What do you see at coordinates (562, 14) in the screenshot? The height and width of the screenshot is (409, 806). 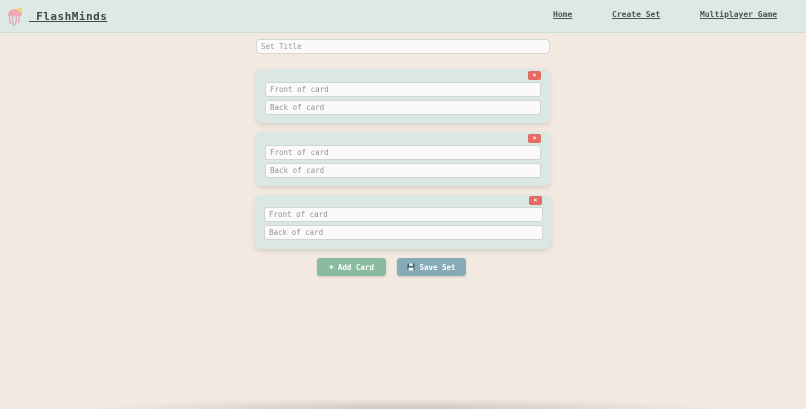 I see `nav-home: Home` at bounding box center [562, 14].